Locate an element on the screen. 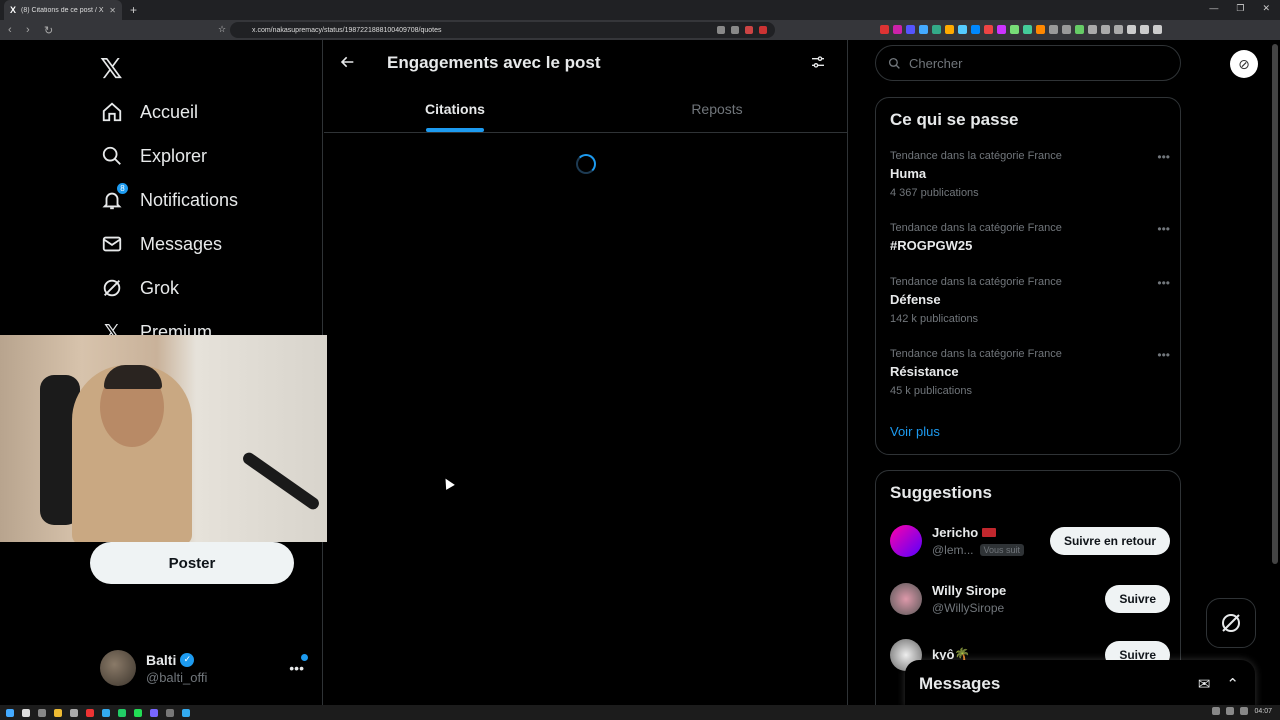 This screenshot has height=720, width=1280. bookmark-icon: ☆ is located at coordinates (222, 29).